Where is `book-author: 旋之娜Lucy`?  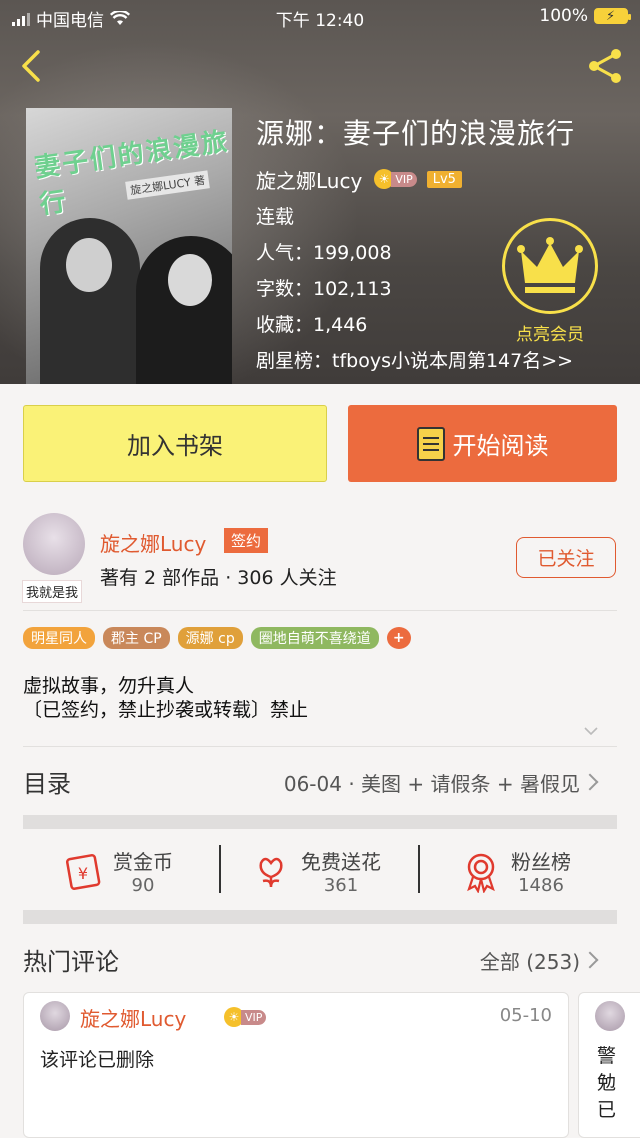 book-author: 旋之娜Lucy is located at coordinates (309, 179).